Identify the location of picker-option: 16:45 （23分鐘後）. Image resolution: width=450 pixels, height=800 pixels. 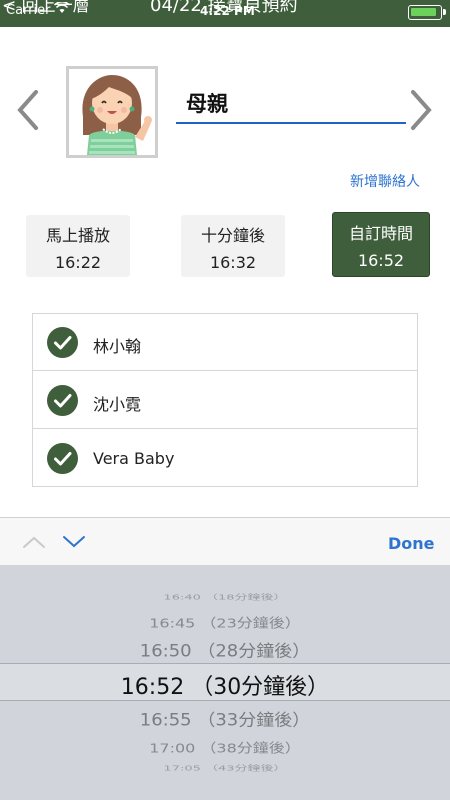
(225, 621).